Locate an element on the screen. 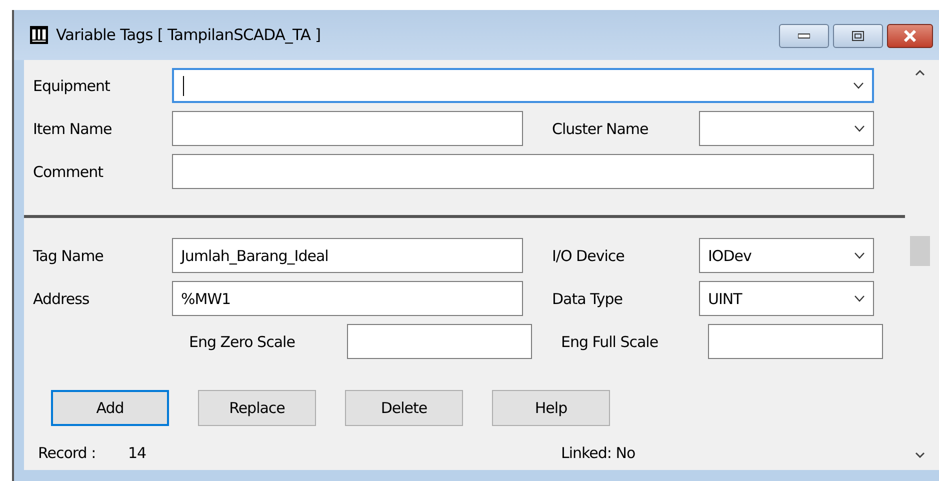 The width and height of the screenshot is (939, 481). field-label: I/O Device is located at coordinates (588, 255).